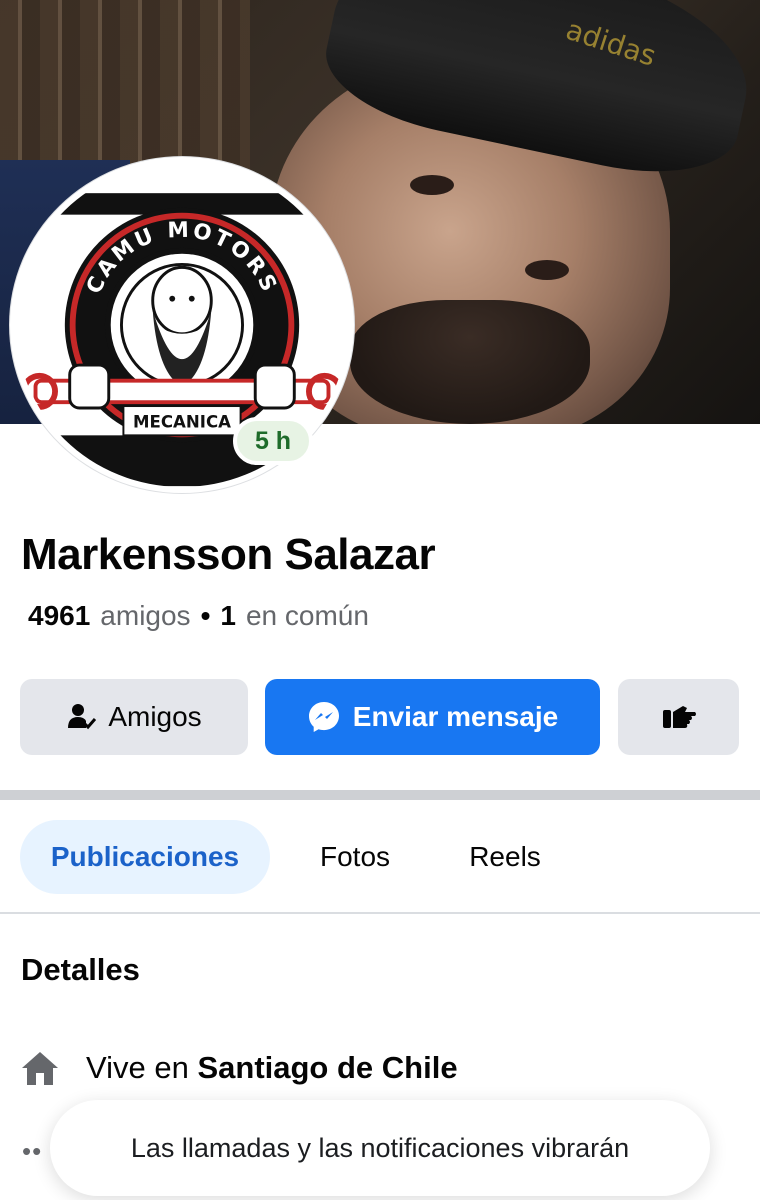 Image resolution: width=760 pixels, height=1200 pixels. I want to click on lives-city: Santiago de Chile, so click(327, 1067).